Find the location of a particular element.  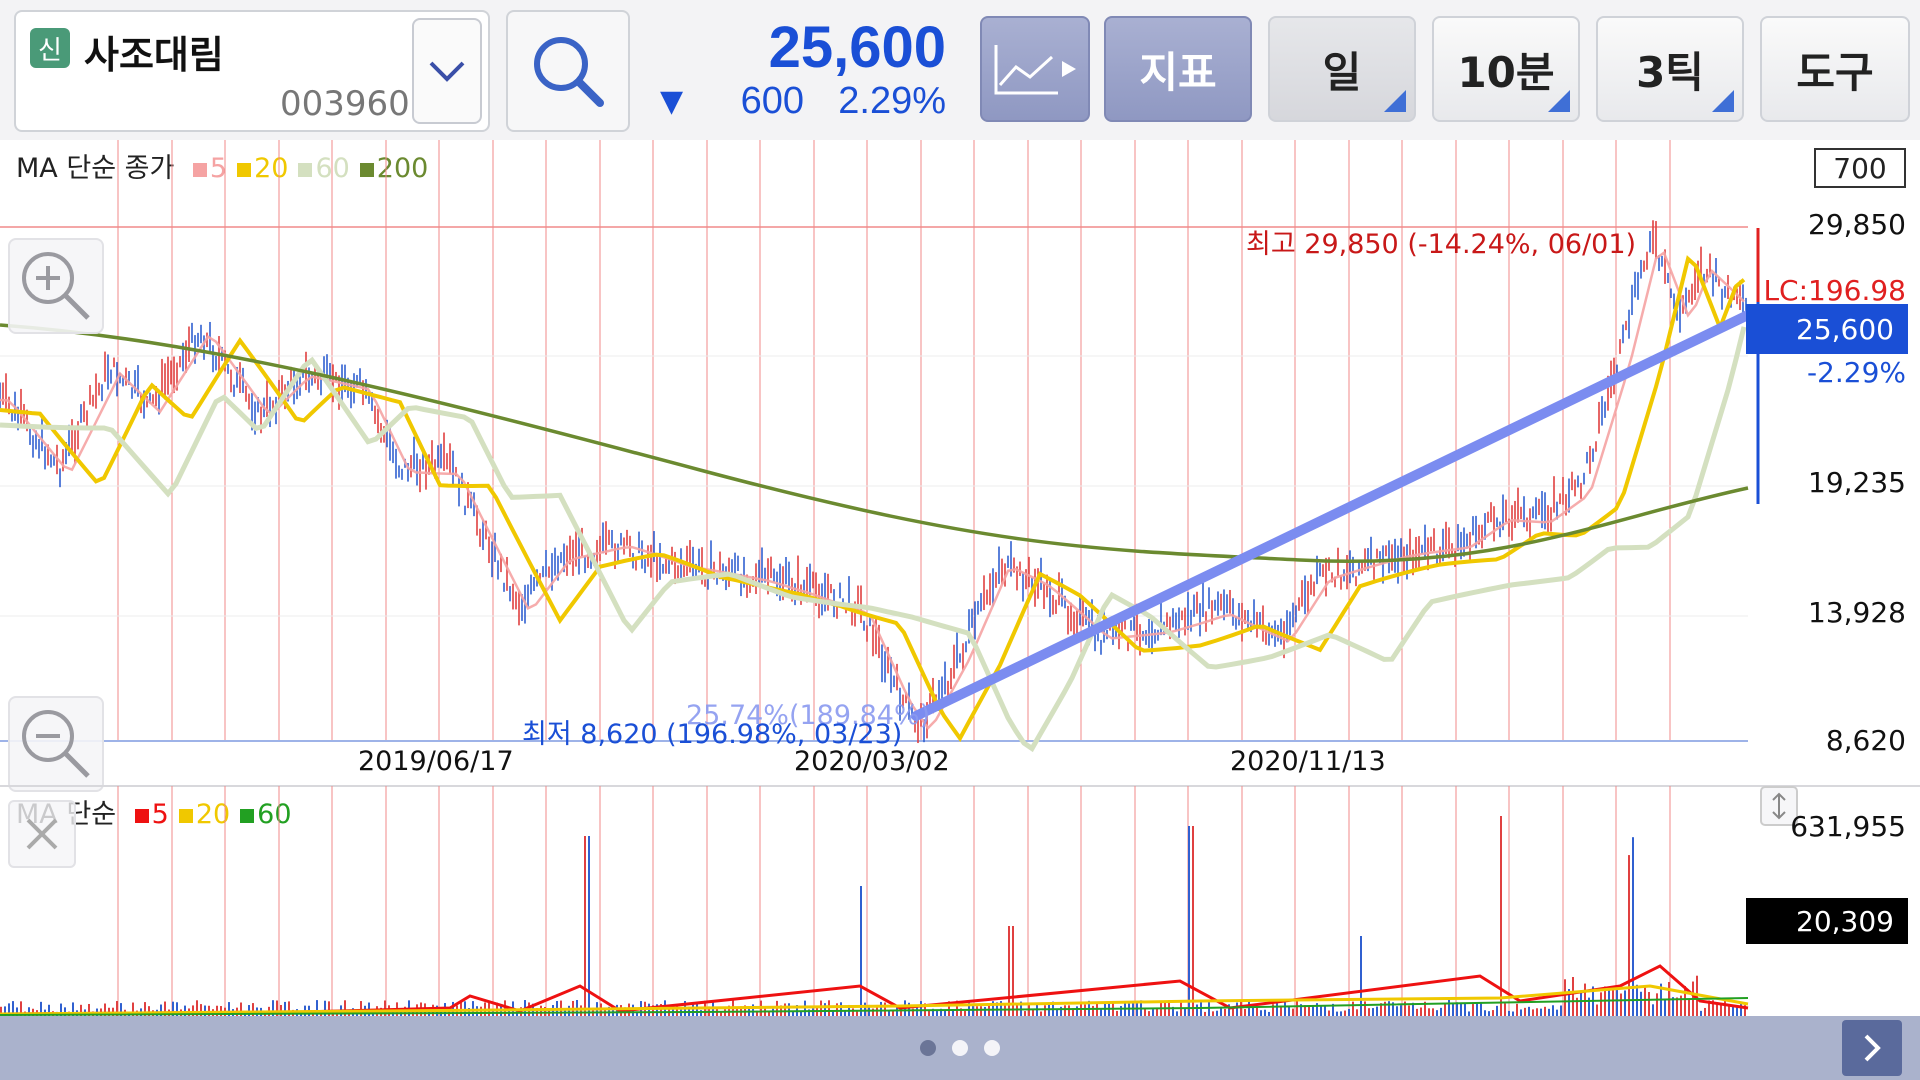

zoom-out-button is located at coordinates (56, 744).